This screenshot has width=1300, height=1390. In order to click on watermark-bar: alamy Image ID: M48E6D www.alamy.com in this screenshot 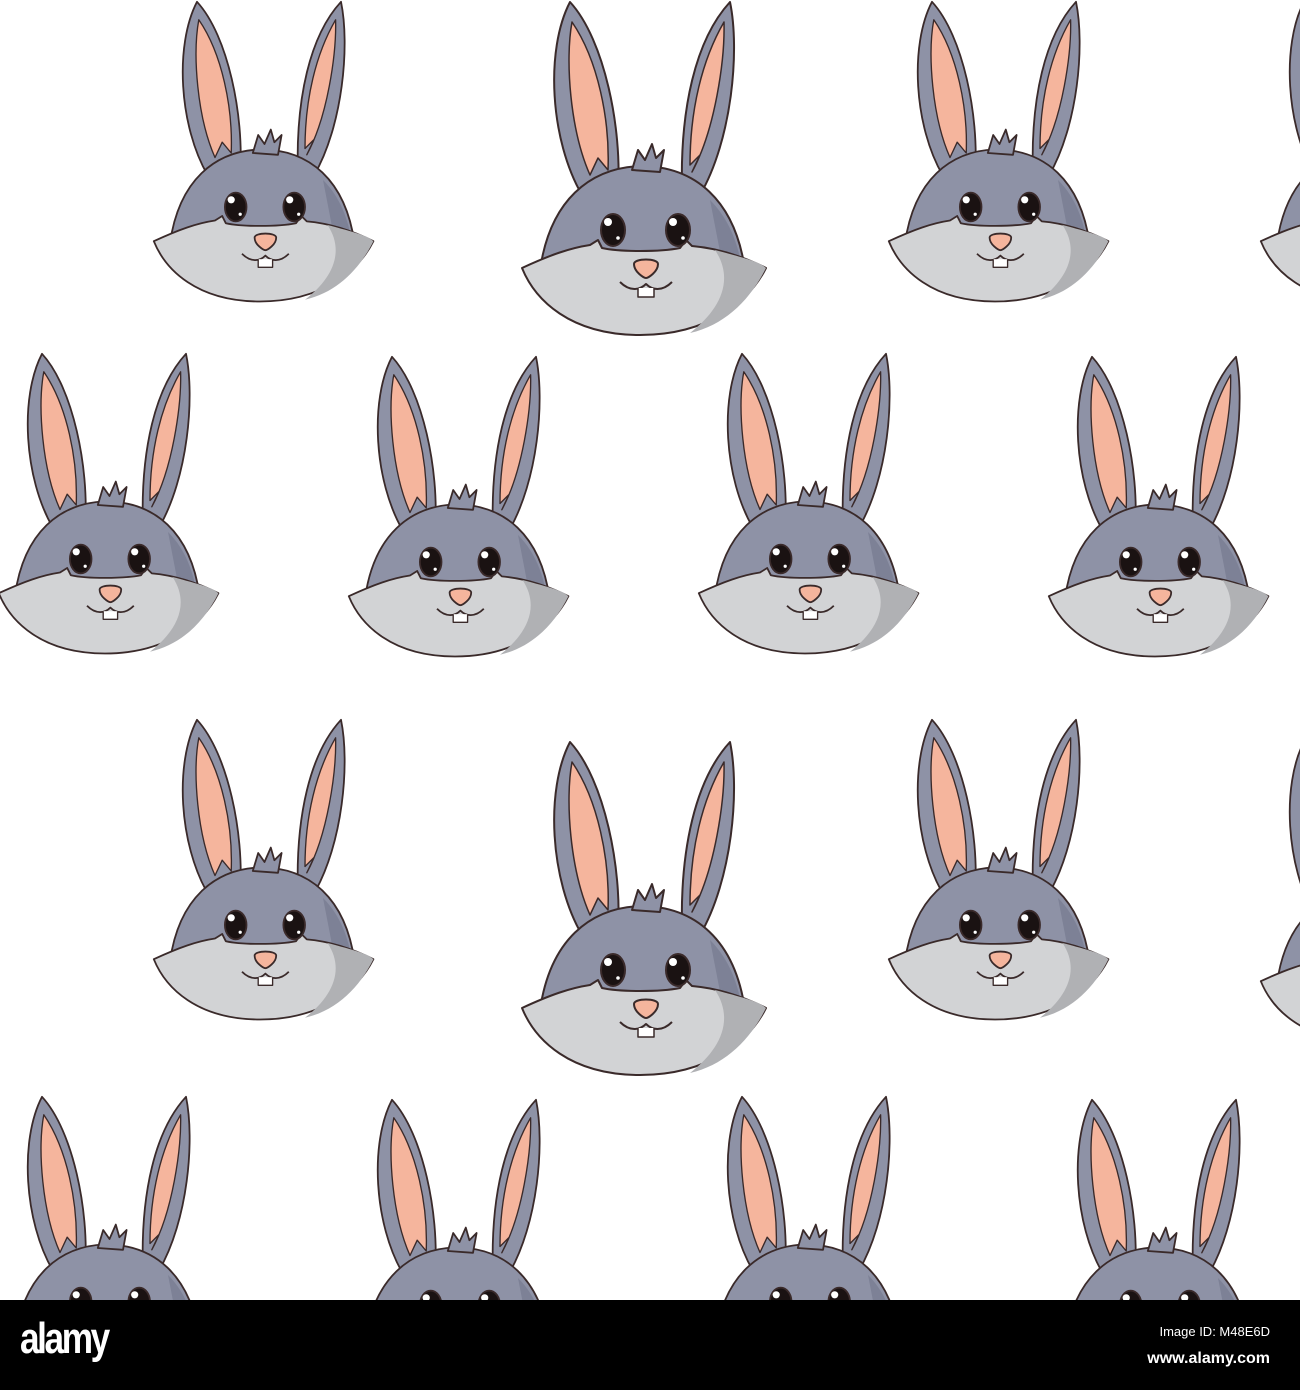, I will do `click(650, 1345)`.